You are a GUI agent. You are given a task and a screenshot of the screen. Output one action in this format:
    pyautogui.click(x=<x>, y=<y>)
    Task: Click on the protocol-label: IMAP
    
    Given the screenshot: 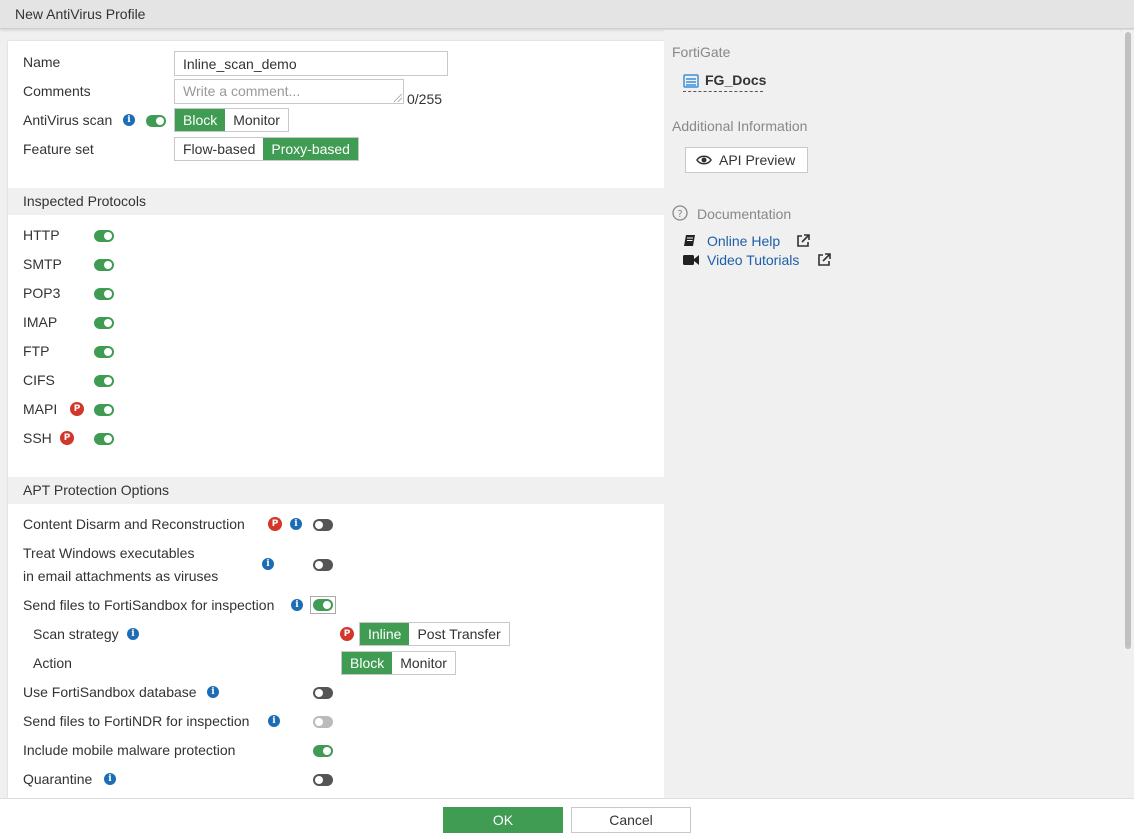 What is the action you would take?
    pyautogui.click(x=40, y=322)
    